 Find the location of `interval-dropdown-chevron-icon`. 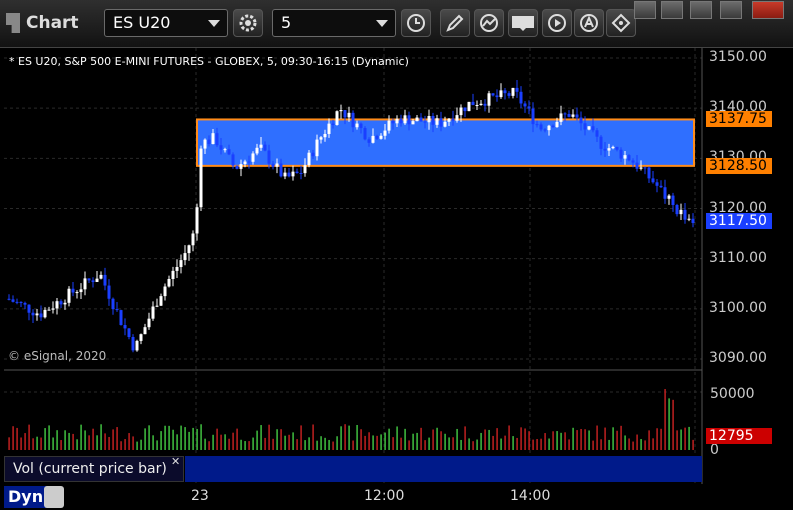

interval-dropdown-chevron-icon is located at coordinates (382, 23).